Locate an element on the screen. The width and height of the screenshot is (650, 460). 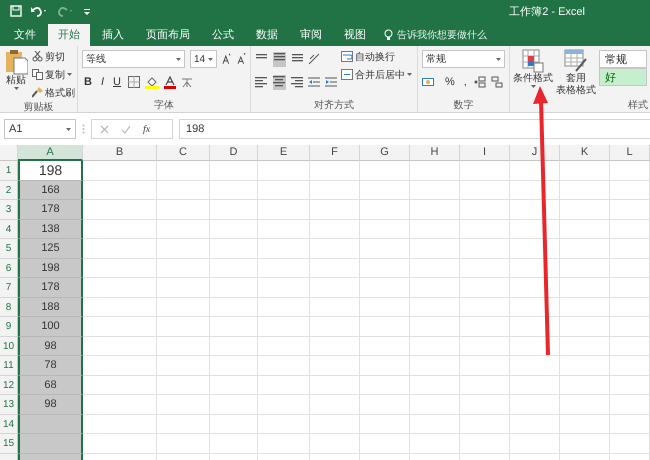
row-header: 9 is located at coordinates (9, 326).